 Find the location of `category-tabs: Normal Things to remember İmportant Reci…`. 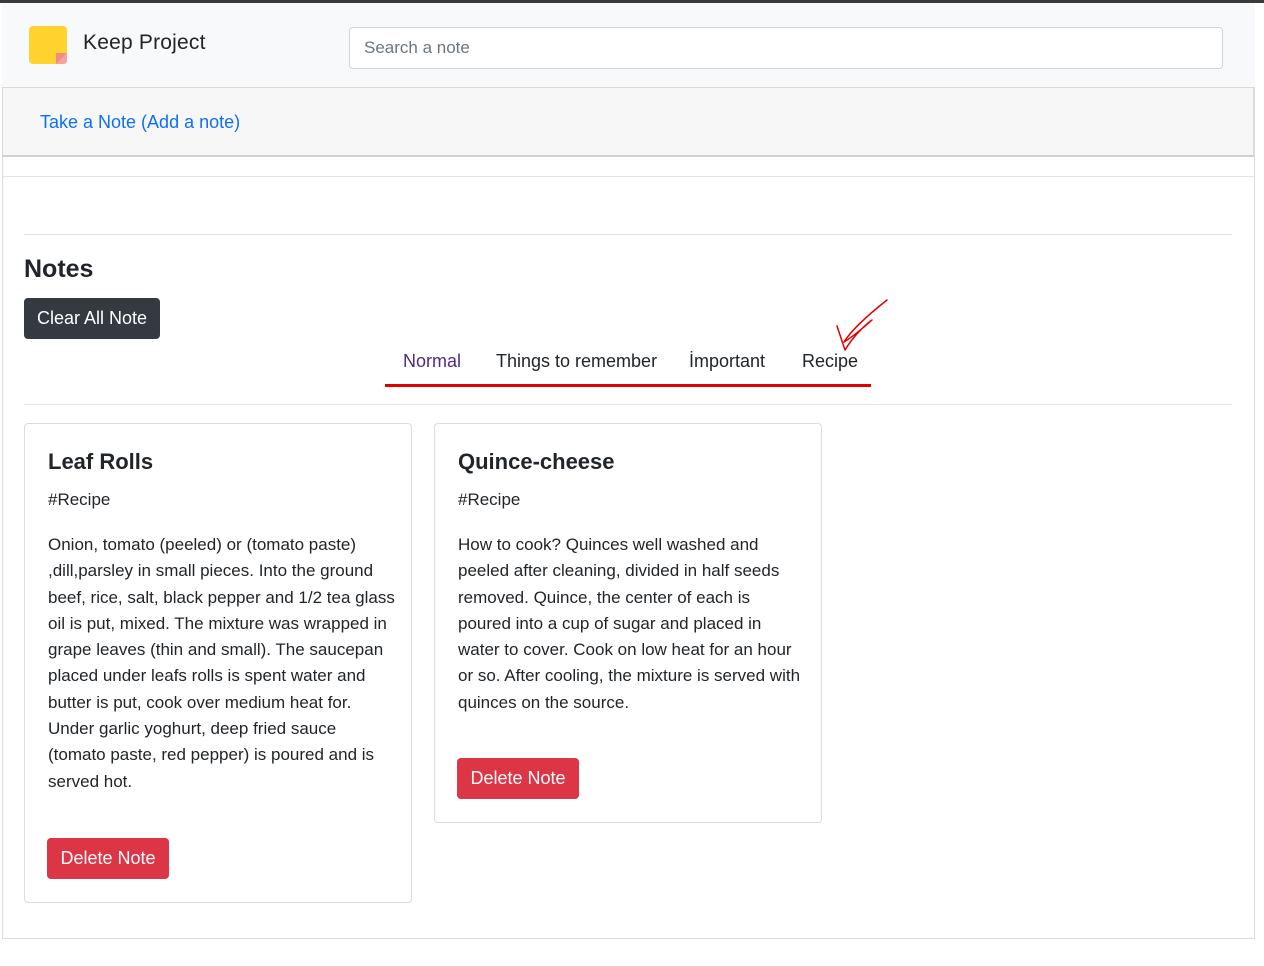

category-tabs: Normal Things to remember İmportant Reci… is located at coordinates (628, 366).